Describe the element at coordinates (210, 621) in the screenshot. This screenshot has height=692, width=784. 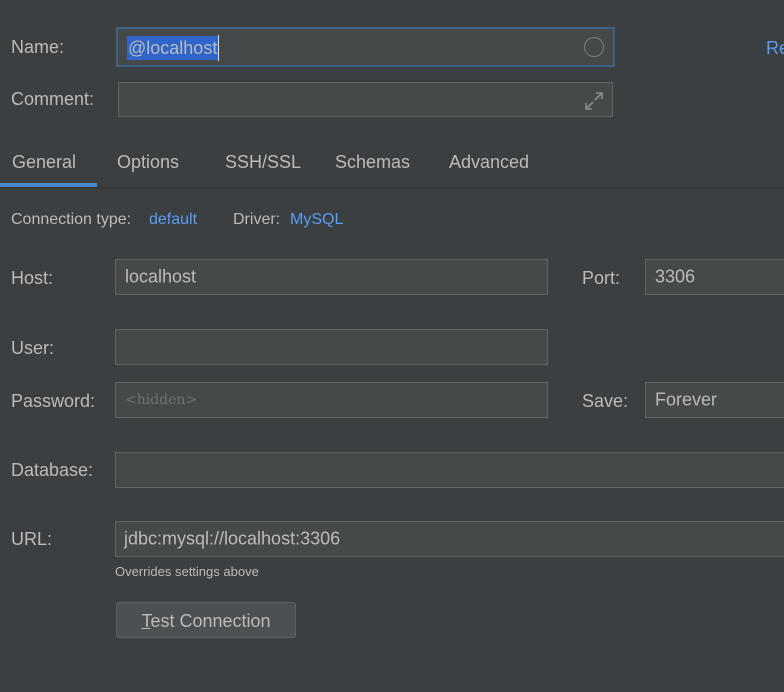
I see `test-button-label: est Connection` at that location.